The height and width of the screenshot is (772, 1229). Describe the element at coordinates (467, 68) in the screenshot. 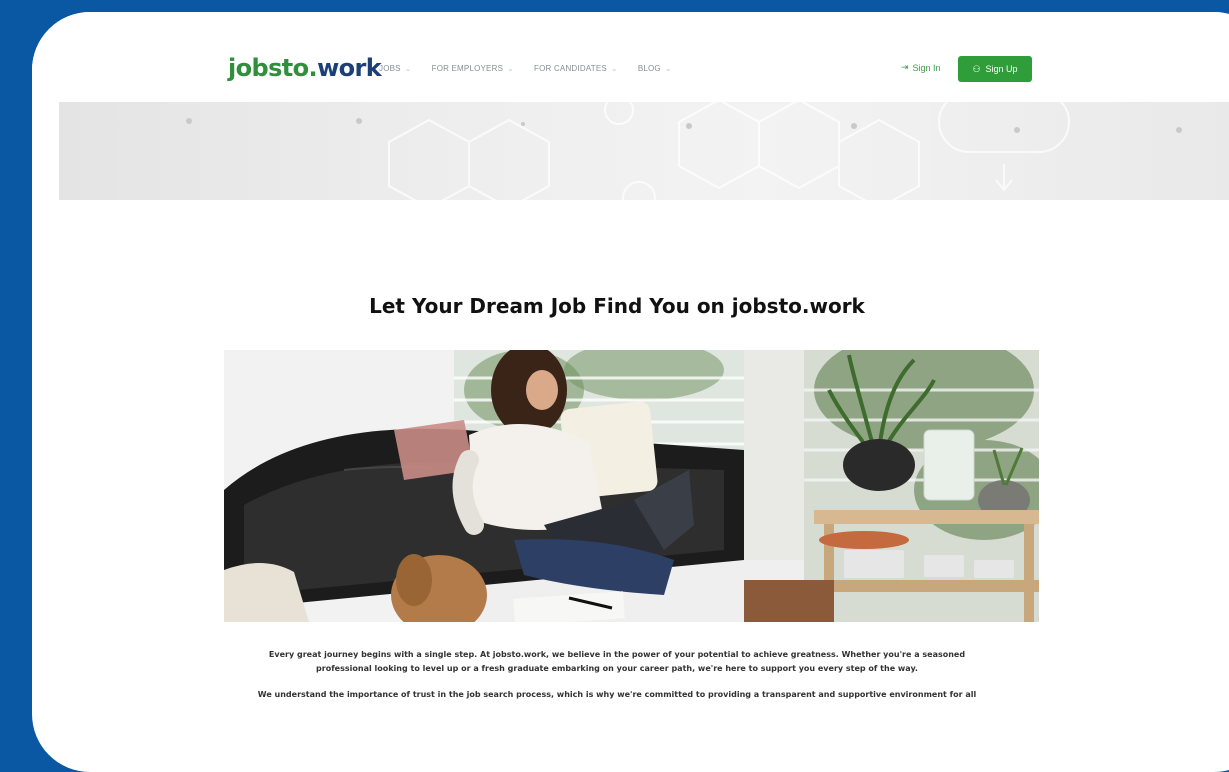

I see `nav-for-employers-label: FOR EMPLOYERS` at that location.